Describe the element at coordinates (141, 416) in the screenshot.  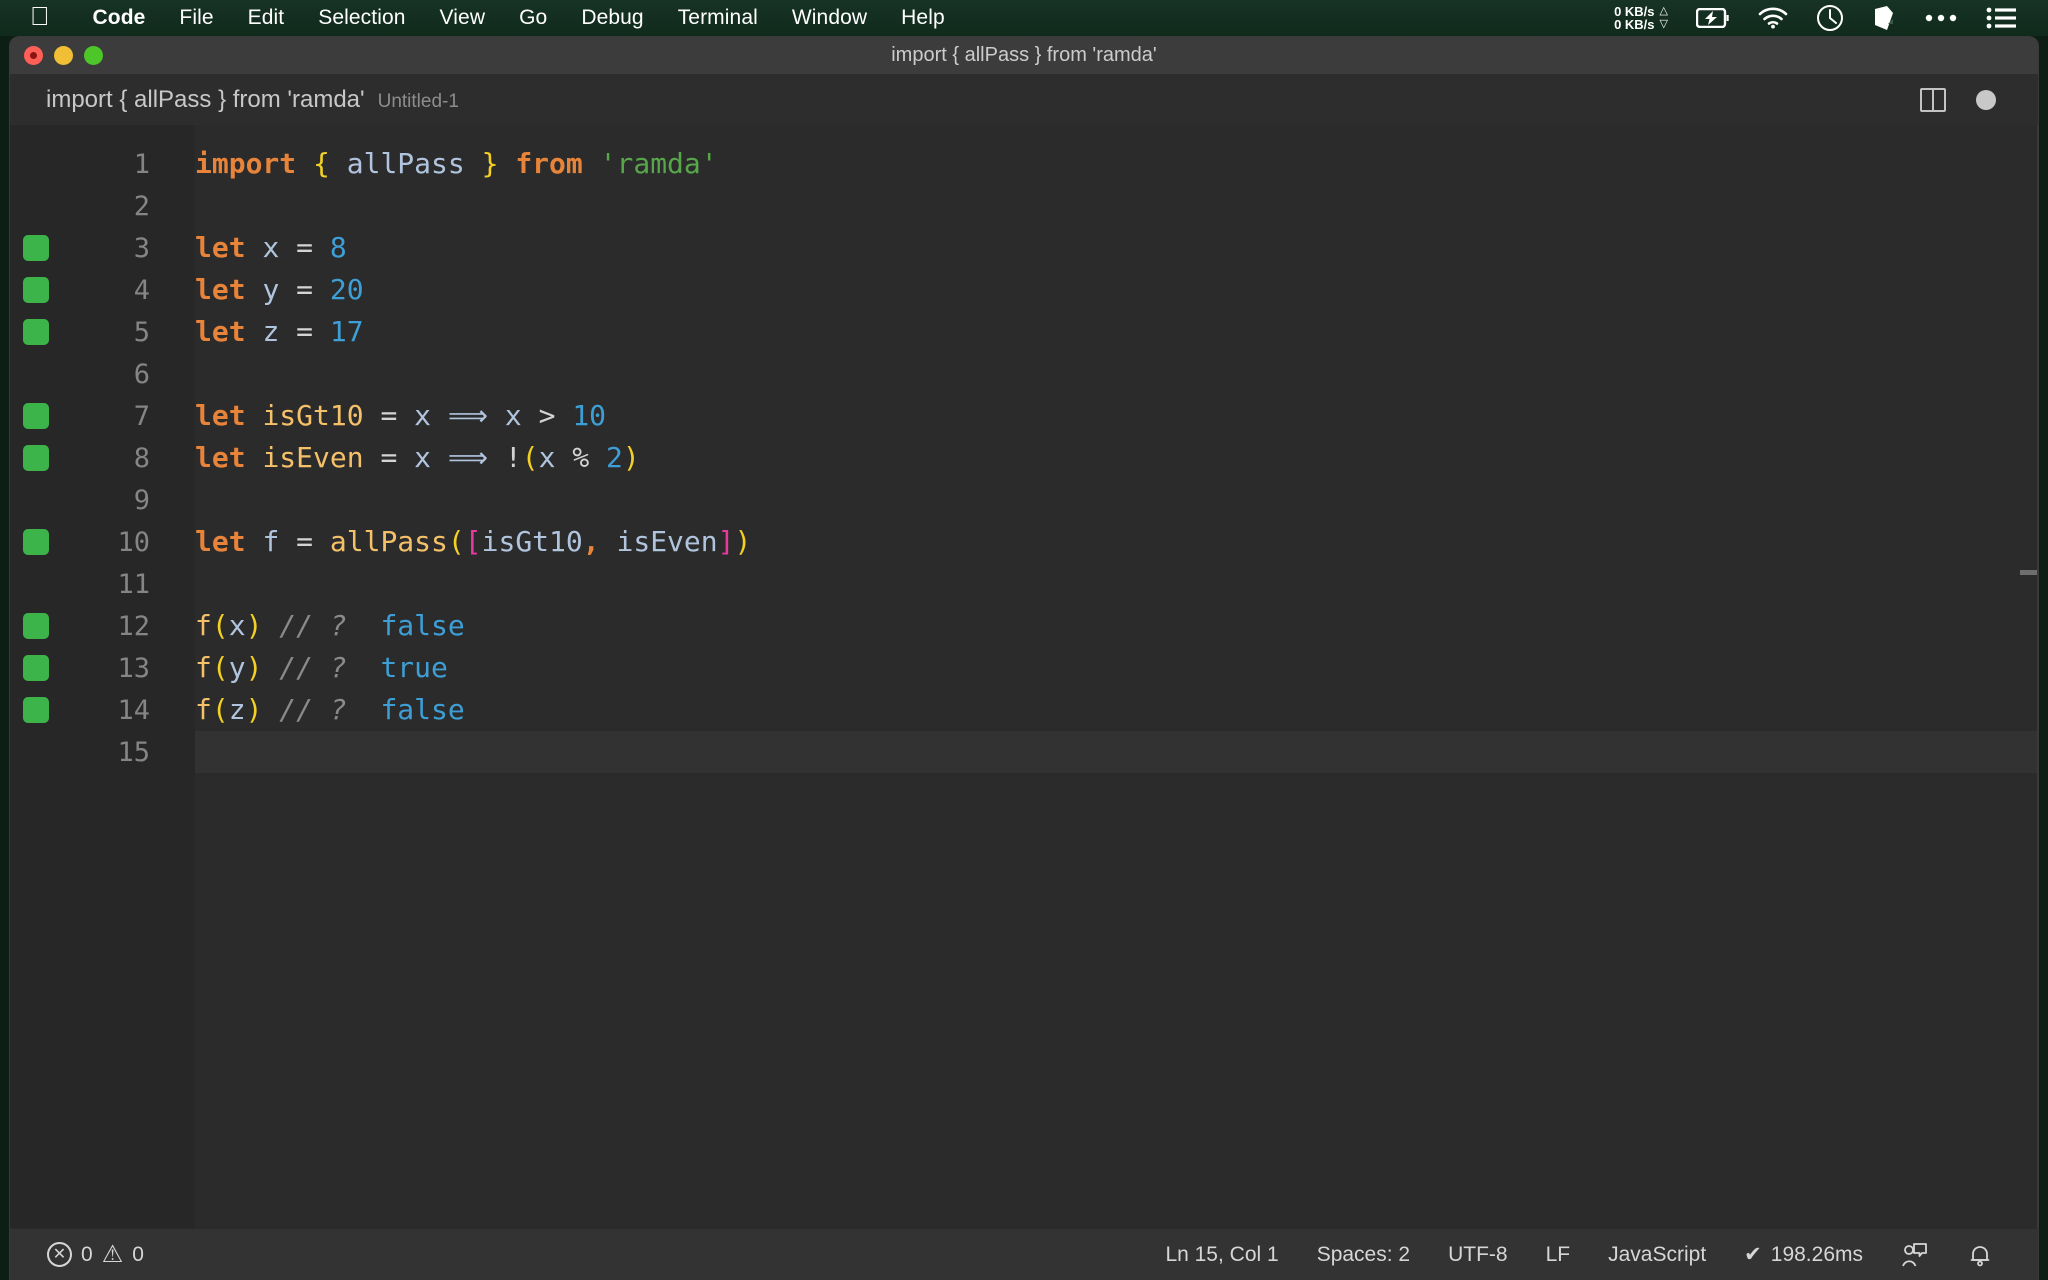
I see `line-number: 7` at that location.